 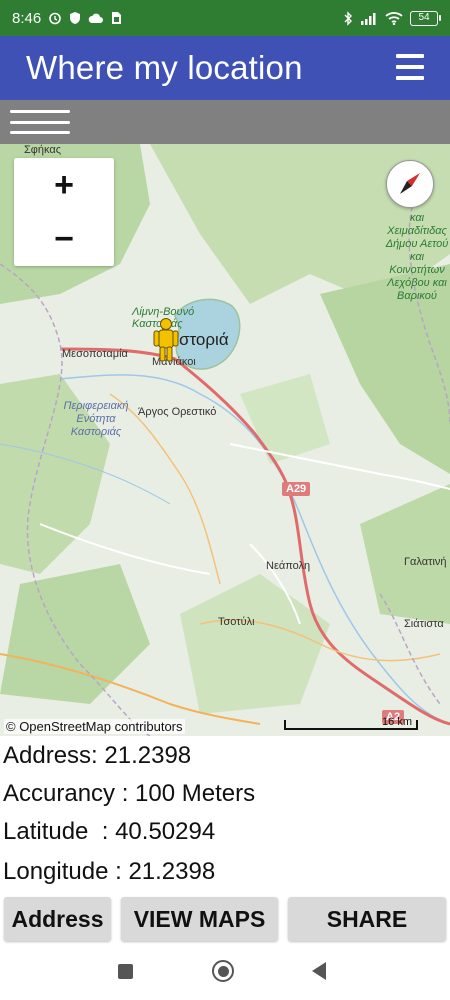 I want to click on address-button: Address, so click(x=57, y=919).